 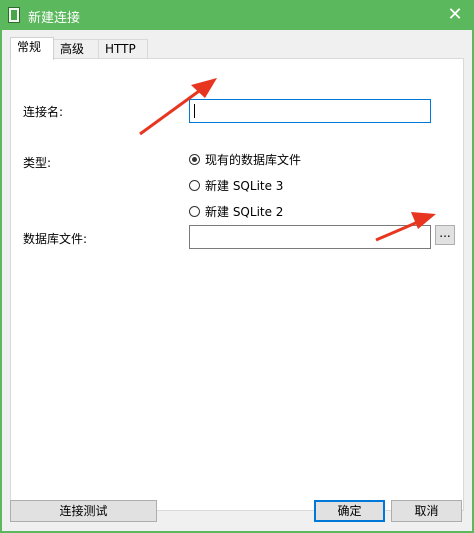 What do you see at coordinates (178, 107) in the screenshot?
I see `annotation-arrow-to-name-input` at bounding box center [178, 107].